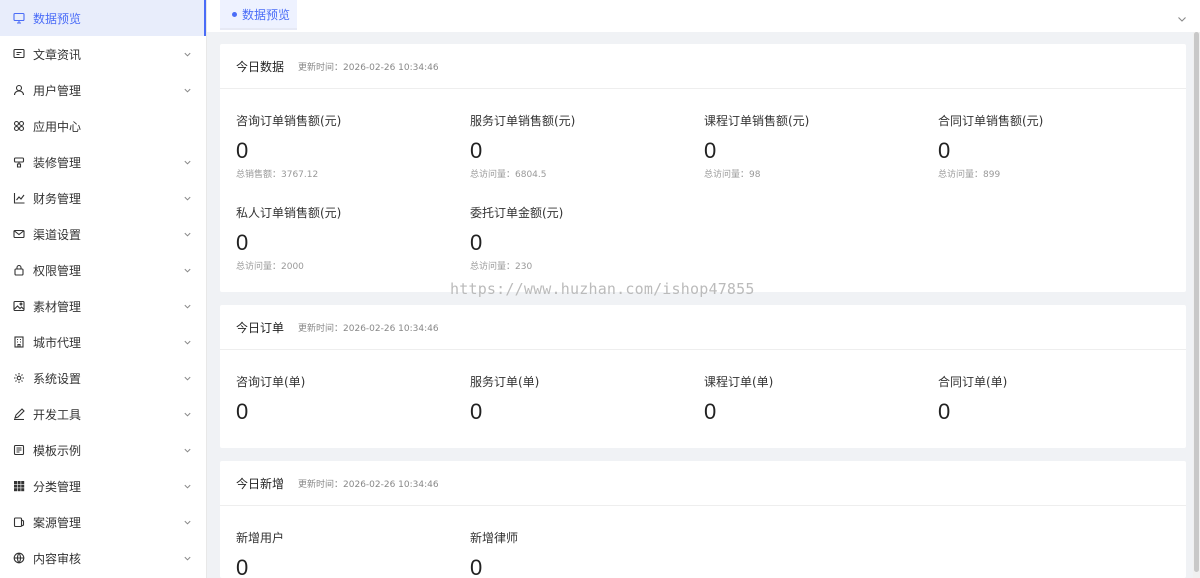 The width and height of the screenshot is (1200, 578). Describe the element at coordinates (19, 486) in the screenshot. I see `grid-icon` at that location.